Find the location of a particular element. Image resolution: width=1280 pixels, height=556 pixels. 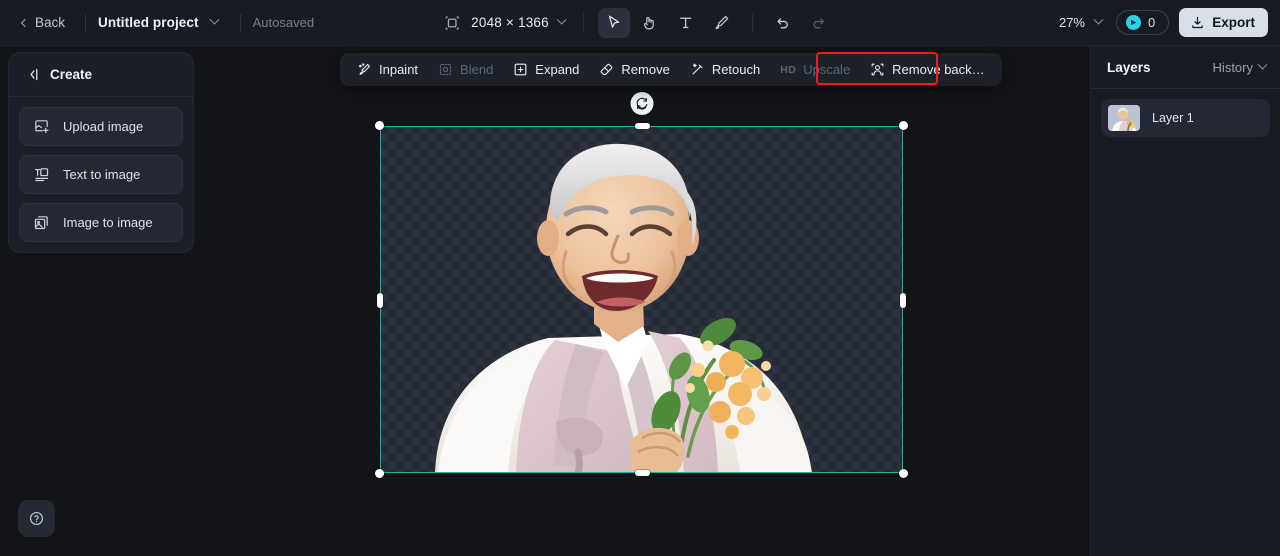

back-button: Back is located at coordinates (43, 22).